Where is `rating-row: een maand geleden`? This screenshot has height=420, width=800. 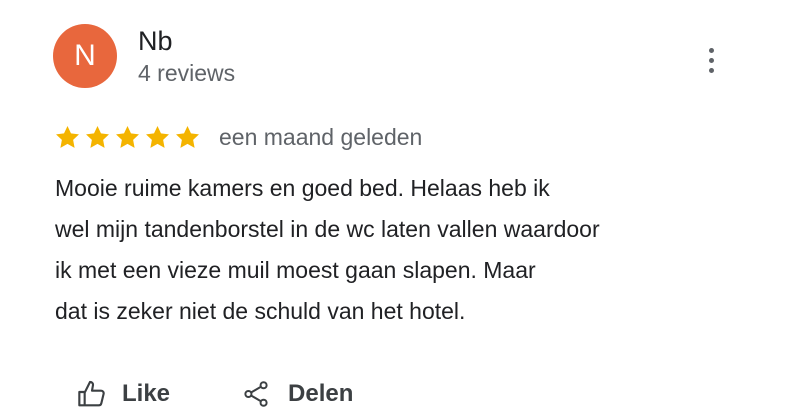 rating-row: een maand geleden is located at coordinates (238, 137).